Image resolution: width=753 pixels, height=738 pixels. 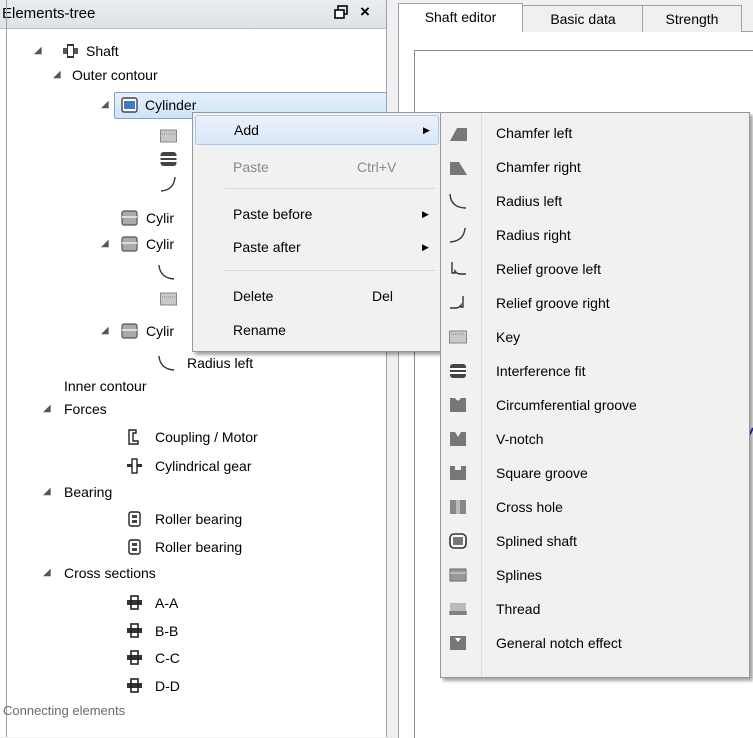 What do you see at coordinates (595, 507) in the screenshot?
I see `submenu-item-cross-hole: Cross hole` at bounding box center [595, 507].